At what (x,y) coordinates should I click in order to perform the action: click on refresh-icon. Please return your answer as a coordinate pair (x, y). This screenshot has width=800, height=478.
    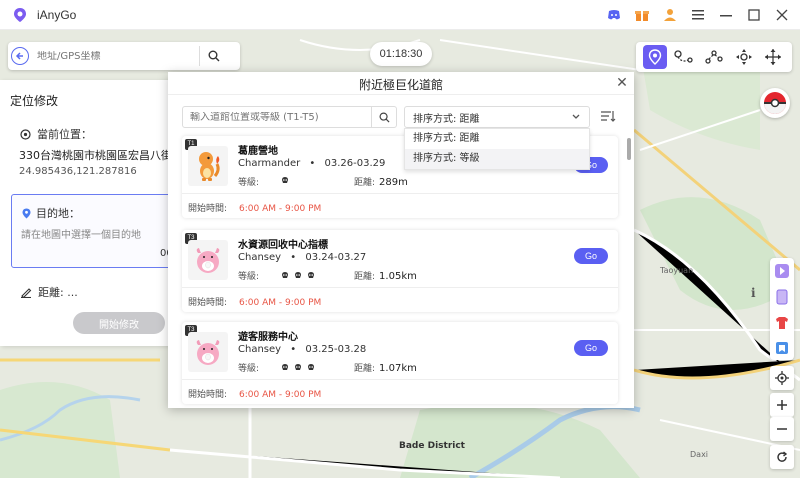
    Looking at the image, I should click on (782, 456).